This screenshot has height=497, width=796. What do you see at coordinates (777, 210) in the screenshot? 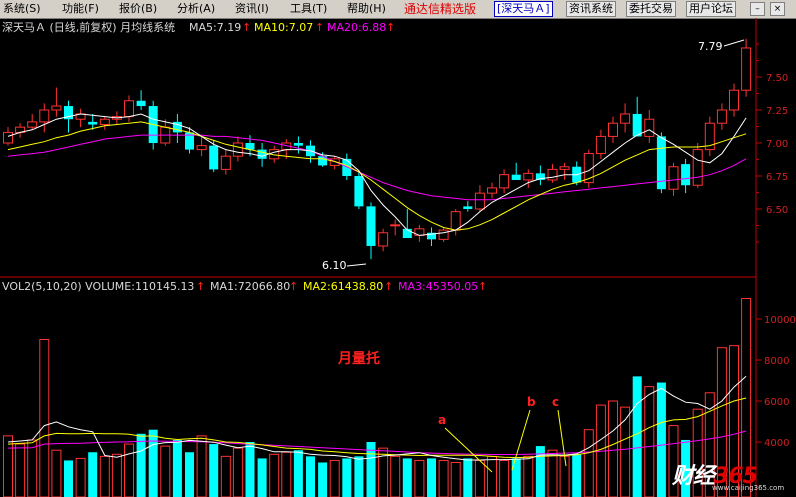
I see `price-tick-label: 6.50` at bounding box center [777, 210].